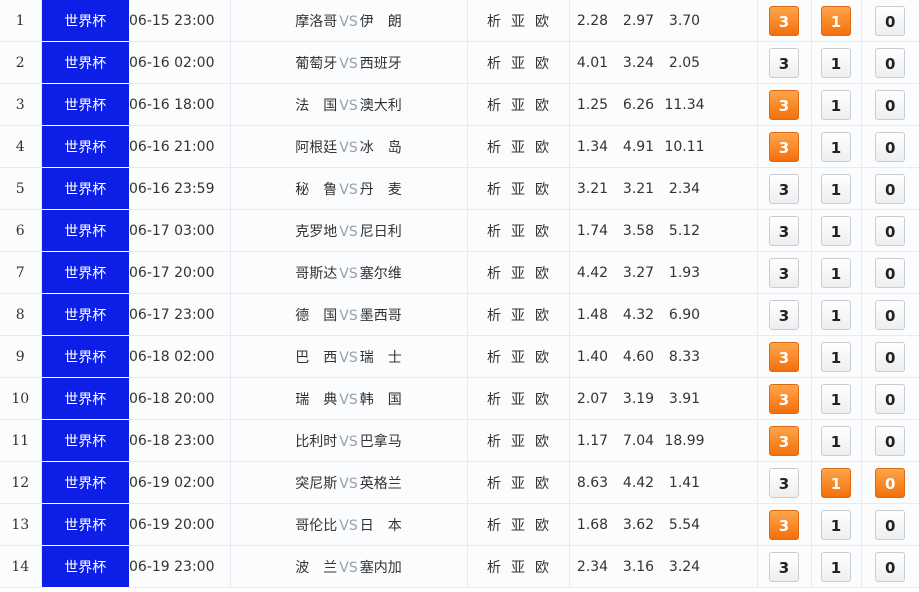 This screenshot has width=919, height=592. Describe the element at coordinates (349, 356) in the screenshot. I see `match-teams: 巴 西 VS 瑞 士` at that location.